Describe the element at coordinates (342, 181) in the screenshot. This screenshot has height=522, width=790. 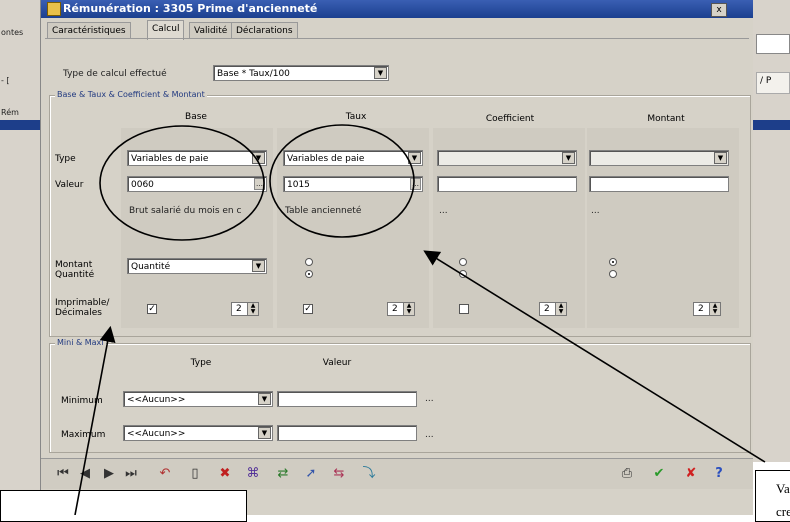
I see `annotation-circle-taux` at that location.